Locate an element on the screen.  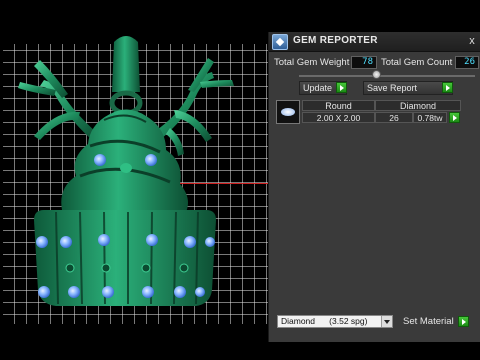
chevron-down-icon is located at coordinates (386, 321).